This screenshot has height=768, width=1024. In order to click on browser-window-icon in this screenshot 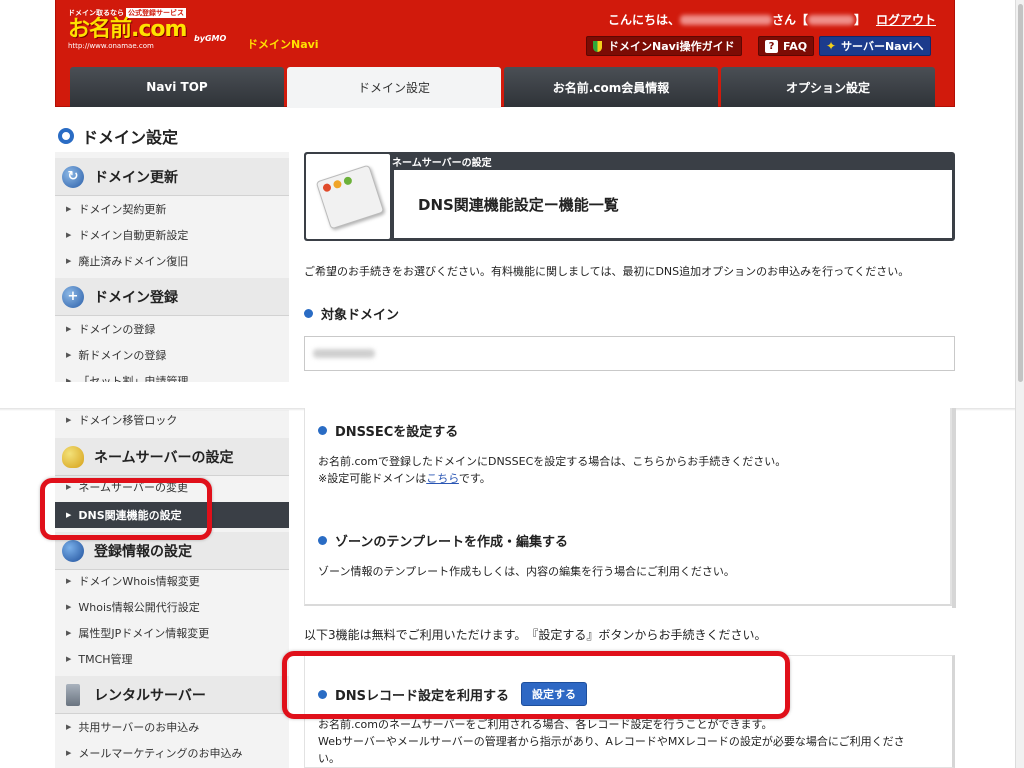, I will do `click(350, 197)`.